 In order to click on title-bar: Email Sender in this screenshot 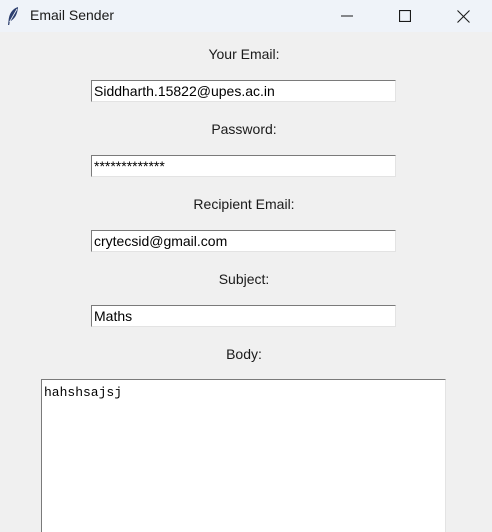, I will do `click(246, 16)`.